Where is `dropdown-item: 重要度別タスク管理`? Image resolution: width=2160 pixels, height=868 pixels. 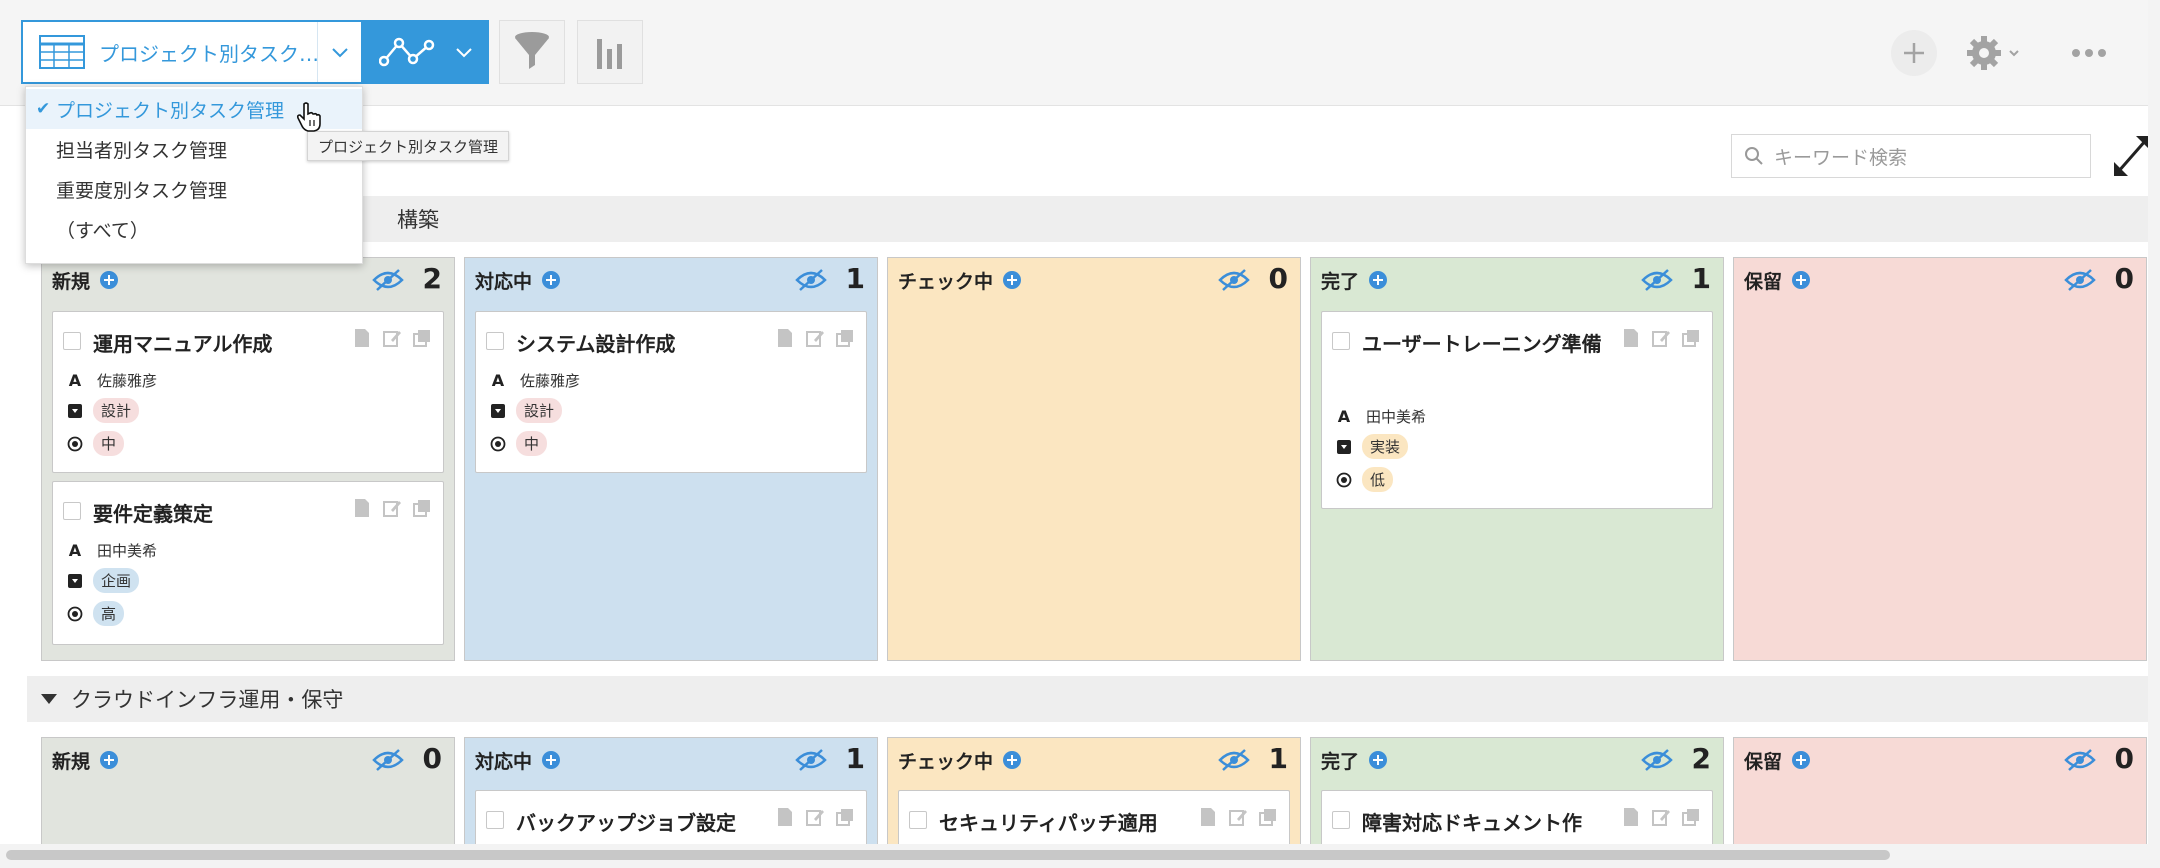
dropdown-item: 重要度別タスク管理 is located at coordinates (194, 189).